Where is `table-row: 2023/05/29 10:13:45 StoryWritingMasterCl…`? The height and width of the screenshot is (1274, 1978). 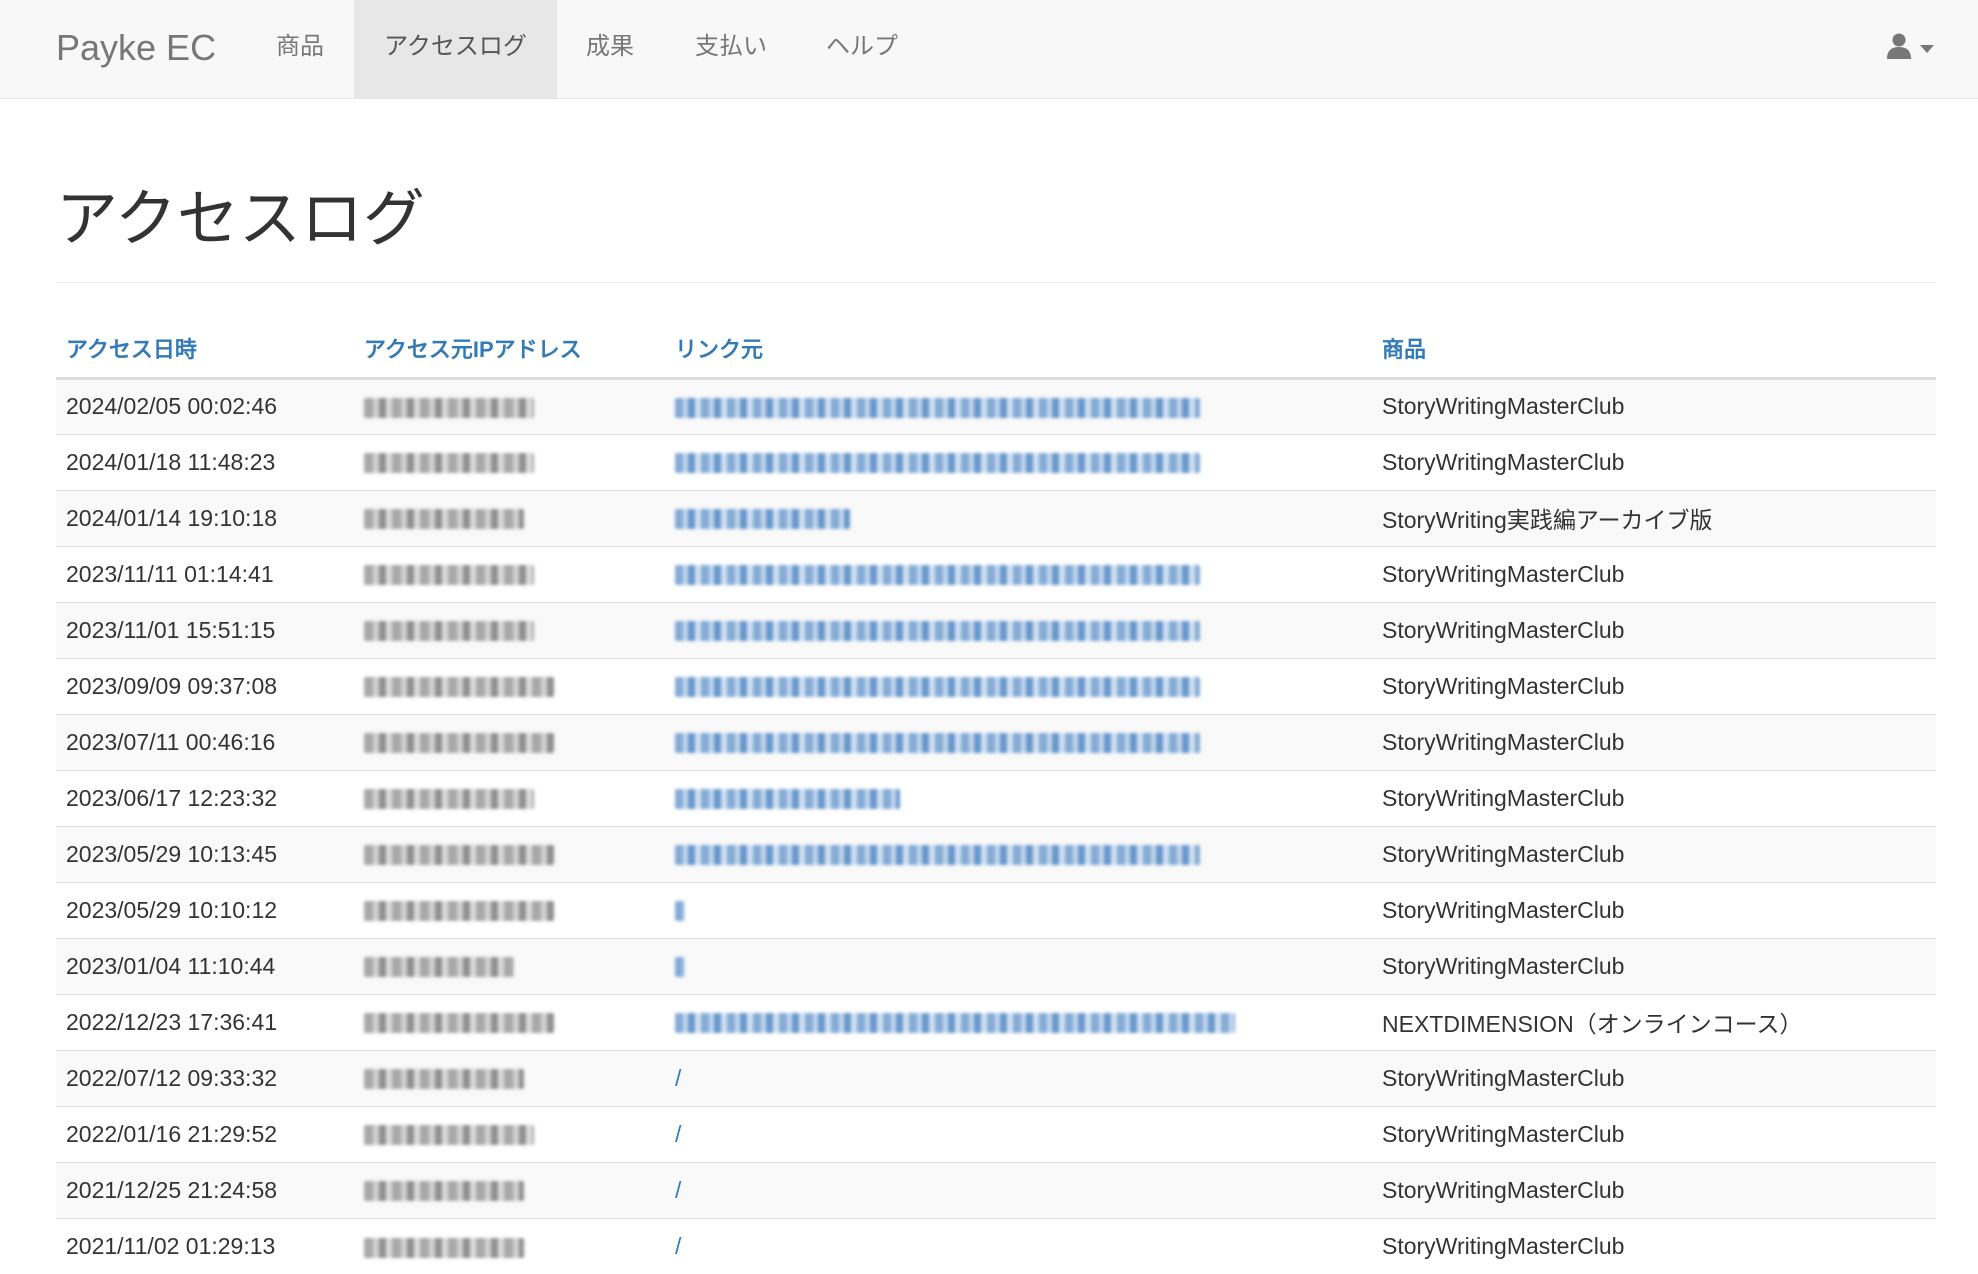 table-row: 2023/05/29 10:13:45 StoryWritingMasterCl… is located at coordinates (996, 853).